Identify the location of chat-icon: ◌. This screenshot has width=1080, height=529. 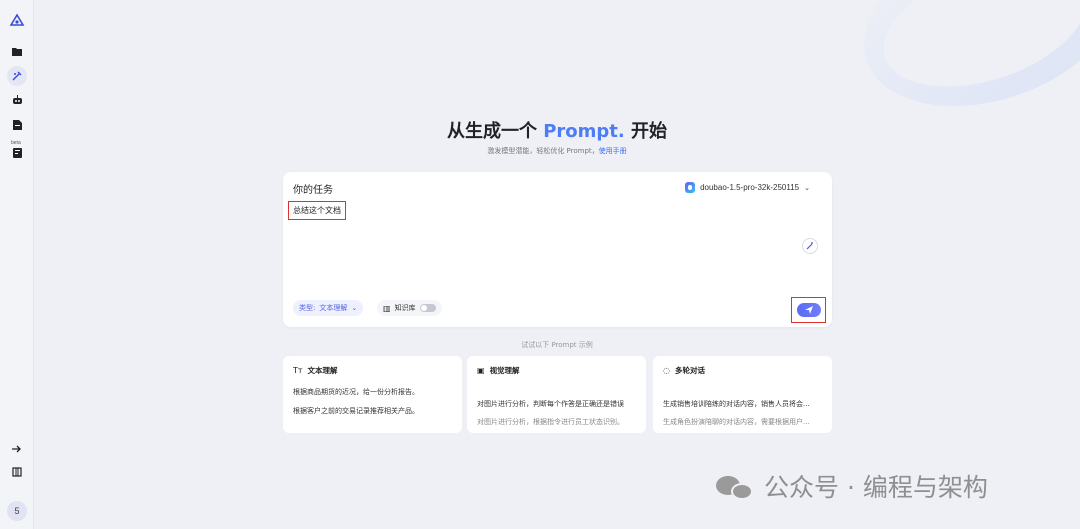
(666, 370).